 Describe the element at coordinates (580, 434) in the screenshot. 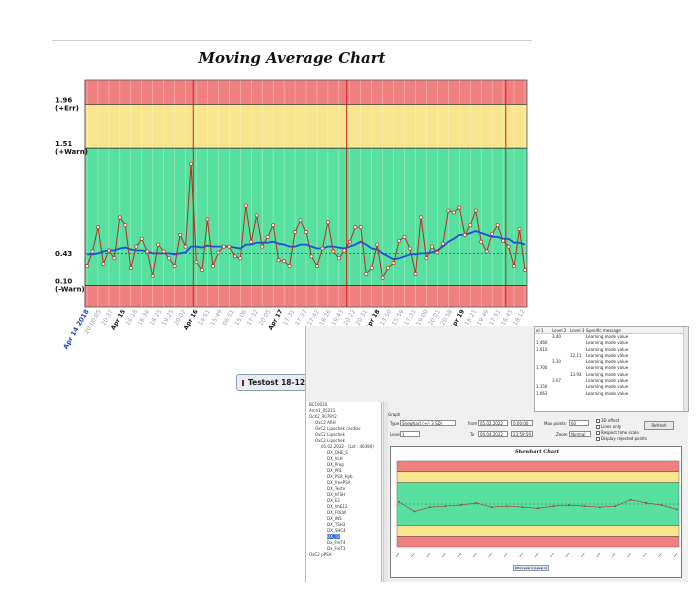

I see `zoom-select: Normal` at that location.